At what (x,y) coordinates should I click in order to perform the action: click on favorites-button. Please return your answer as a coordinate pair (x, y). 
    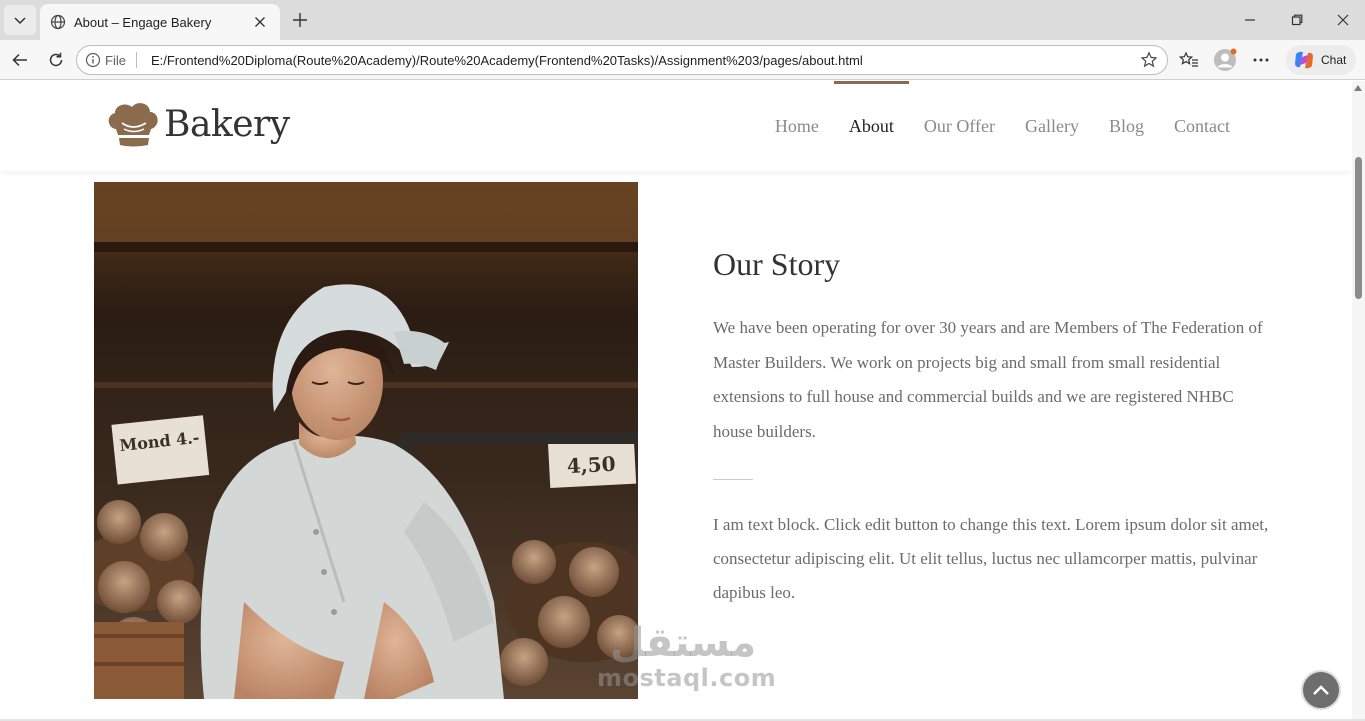
    Looking at the image, I should click on (1189, 60).